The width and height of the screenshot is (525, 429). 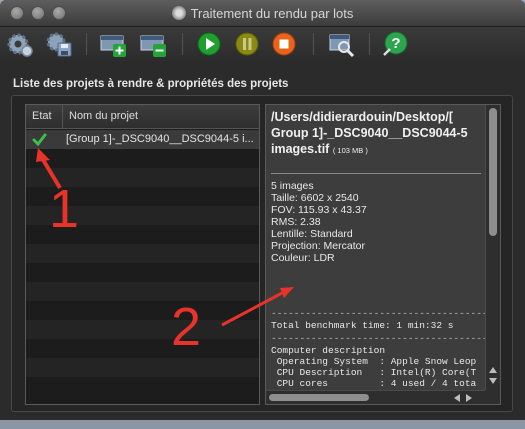 I want to click on divider, so click(x=376, y=173).